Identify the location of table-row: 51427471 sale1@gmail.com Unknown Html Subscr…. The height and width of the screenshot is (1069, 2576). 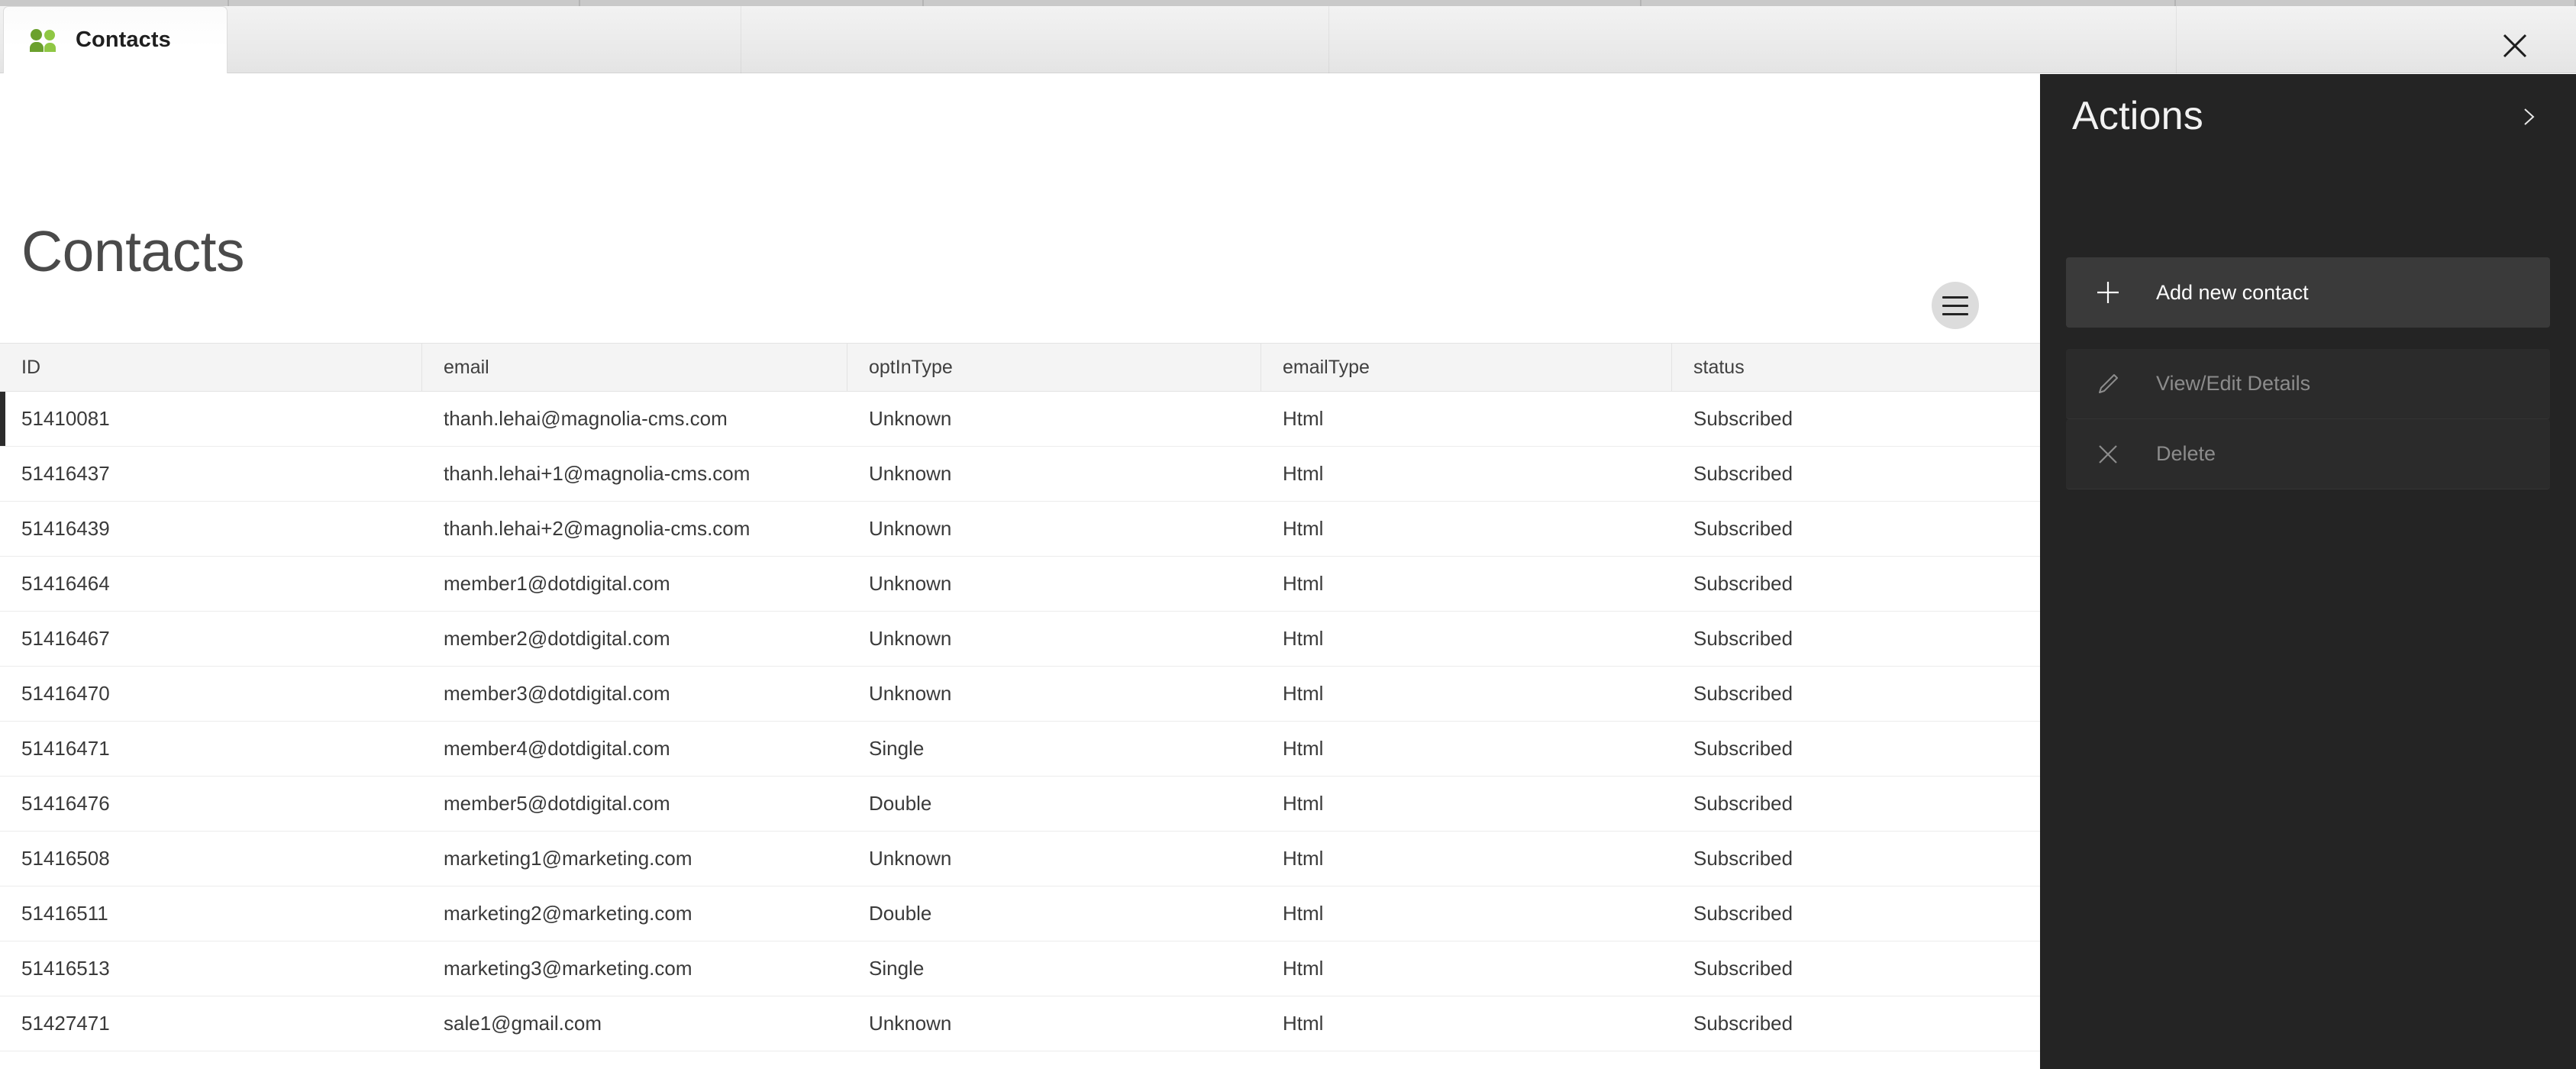
(1020, 1023).